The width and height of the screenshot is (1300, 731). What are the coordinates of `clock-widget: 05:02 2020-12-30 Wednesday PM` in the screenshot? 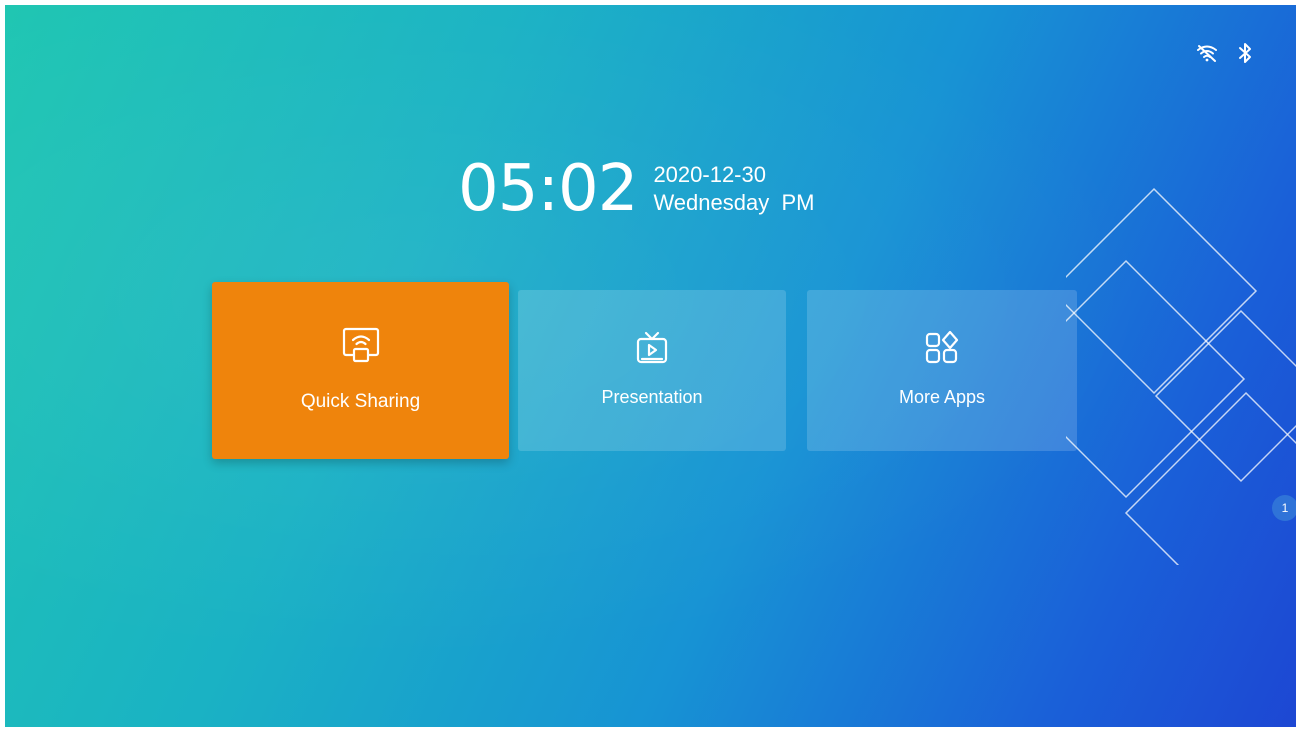 It's located at (636, 189).